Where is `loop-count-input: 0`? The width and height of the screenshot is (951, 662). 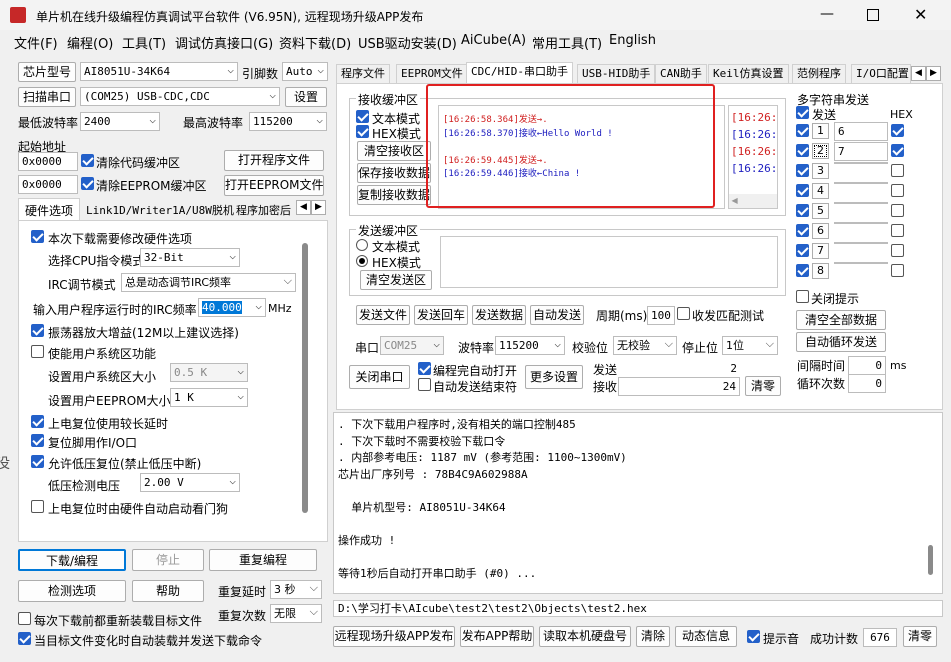
loop-count-input: 0 is located at coordinates (867, 383).